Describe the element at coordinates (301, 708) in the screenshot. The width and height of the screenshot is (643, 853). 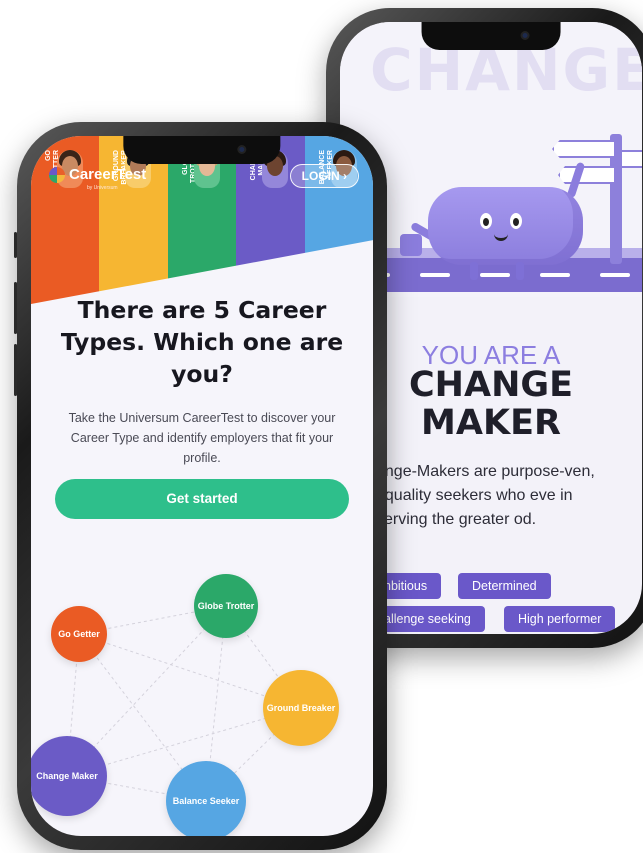
I see `node-ground-breaker: Ground Breaker` at that location.